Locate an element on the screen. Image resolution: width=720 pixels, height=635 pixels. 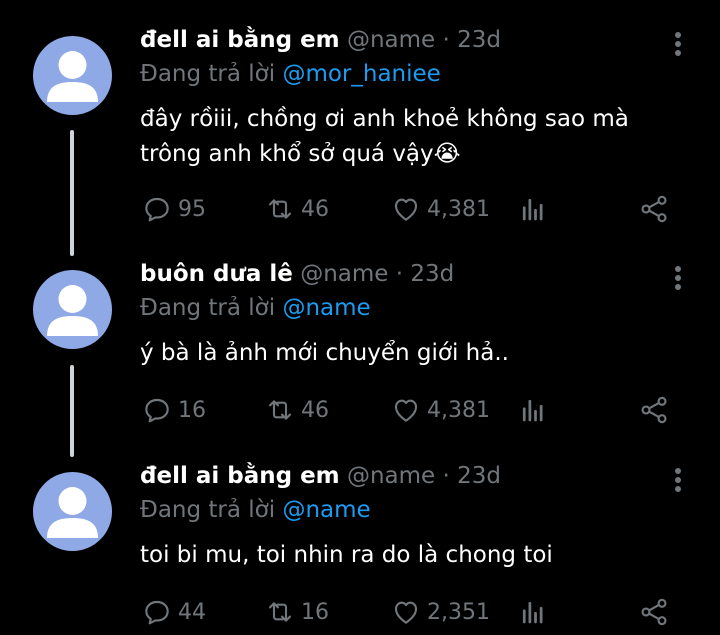
replying-to: Đang trả lời @mor_haniee is located at coordinates (290, 74).